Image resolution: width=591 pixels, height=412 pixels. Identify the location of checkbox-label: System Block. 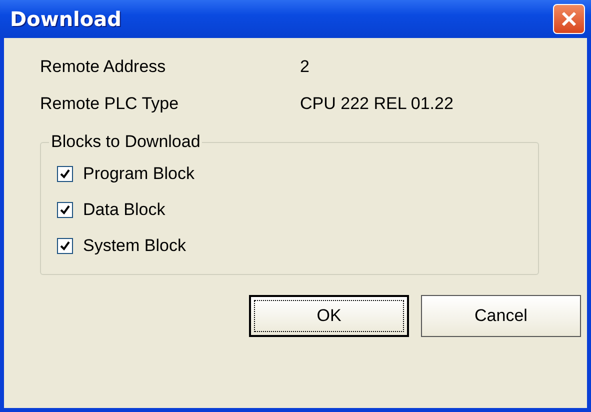
(134, 246).